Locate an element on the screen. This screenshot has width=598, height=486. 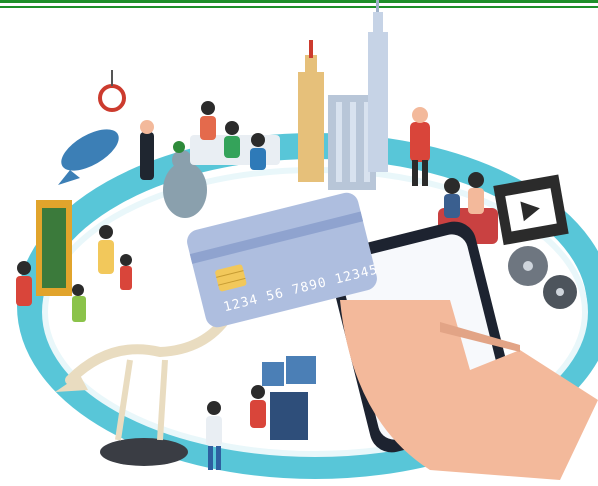
film-reel-icon is located at coordinates (542, 277).